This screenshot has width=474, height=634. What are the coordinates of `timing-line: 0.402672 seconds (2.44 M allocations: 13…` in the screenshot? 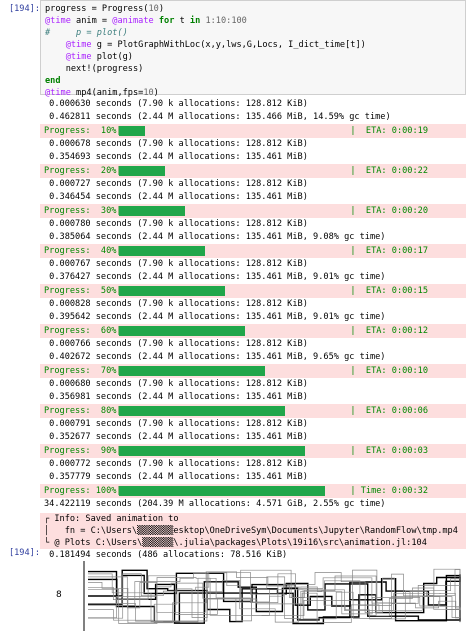 It's located at (215, 357).